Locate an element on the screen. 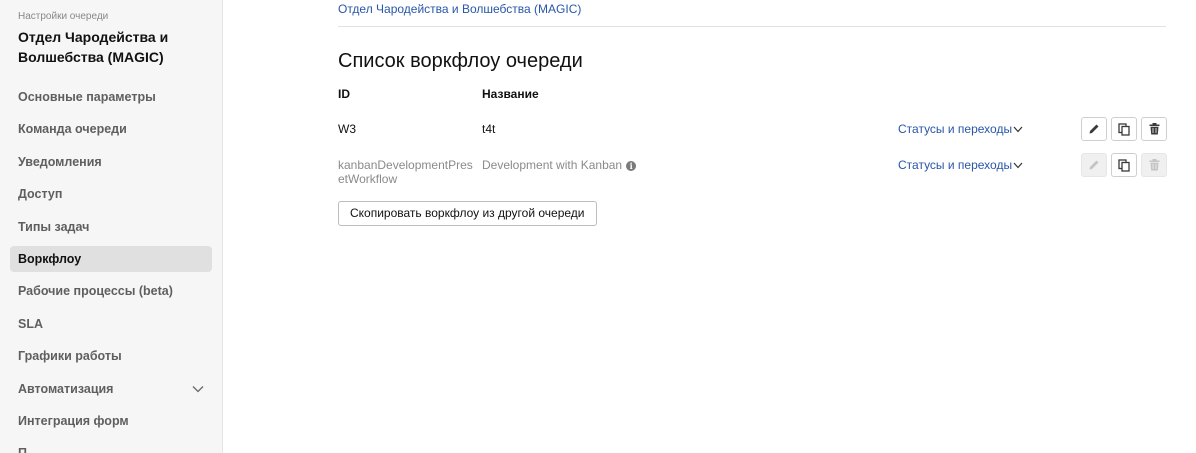  sidebar-item-automation: Автоматизация is located at coordinates (111, 389).